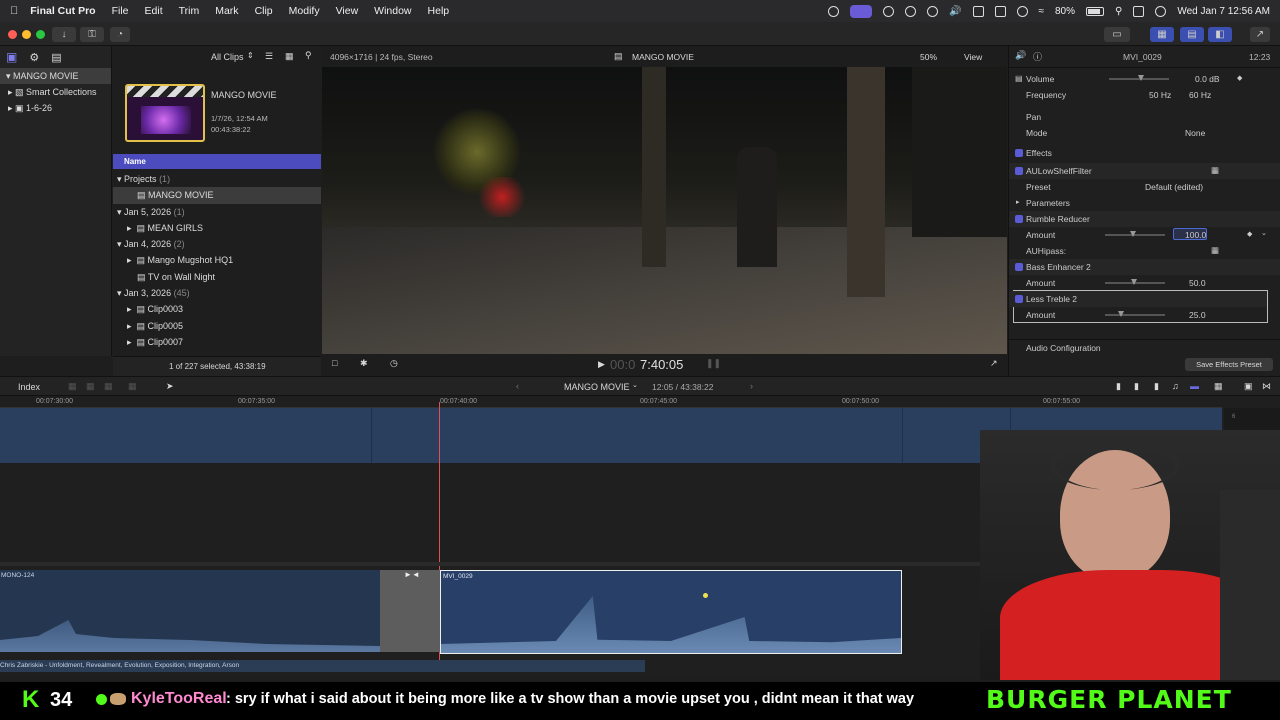  I want to click on menu-view: View, so click(347, 11).